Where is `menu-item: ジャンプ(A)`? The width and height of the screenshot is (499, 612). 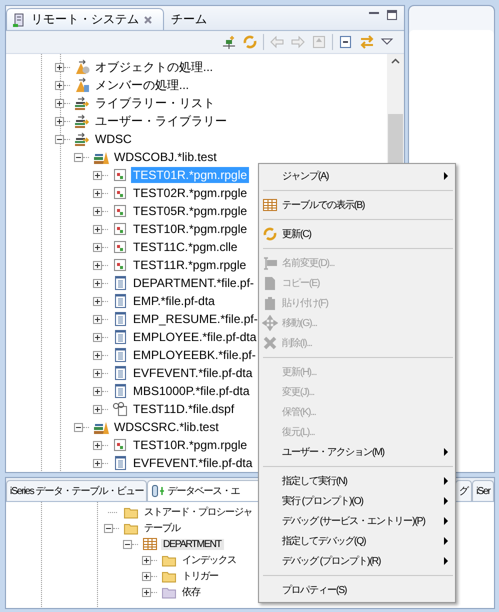
menu-item: ジャンプ(A) is located at coordinates (357, 176).